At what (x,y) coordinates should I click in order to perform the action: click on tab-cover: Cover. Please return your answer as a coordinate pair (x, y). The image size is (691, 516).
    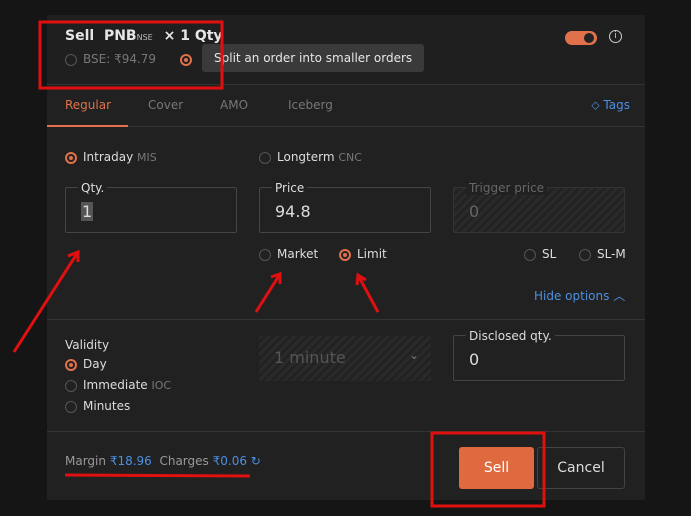
    Looking at the image, I should click on (165, 105).